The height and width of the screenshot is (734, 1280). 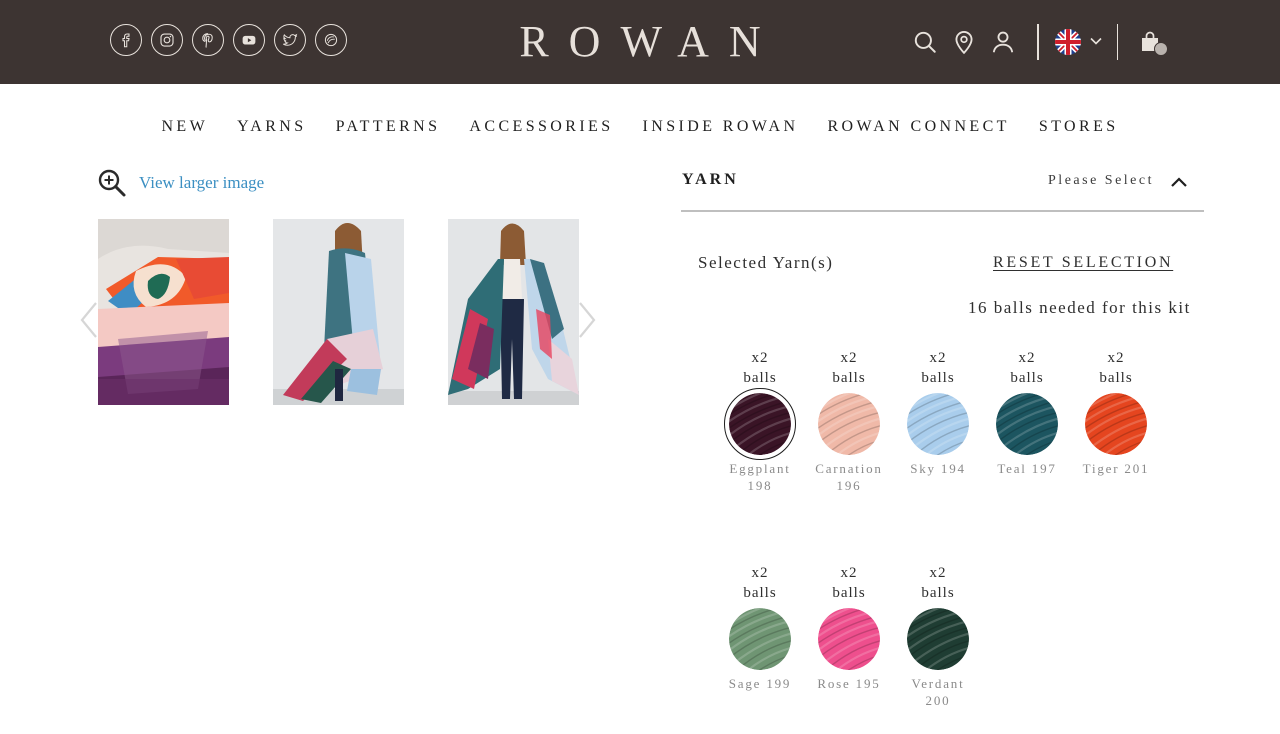 What do you see at coordinates (1101, 180) in the screenshot?
I see `yarn-select-label: Please Select` at bounding box center [1101, 180].